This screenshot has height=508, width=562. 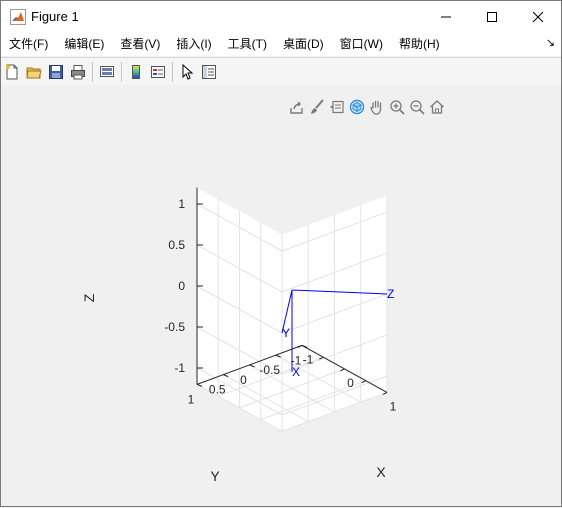 I want to click on z-tick-label: -1, so click(x=179, y=368).